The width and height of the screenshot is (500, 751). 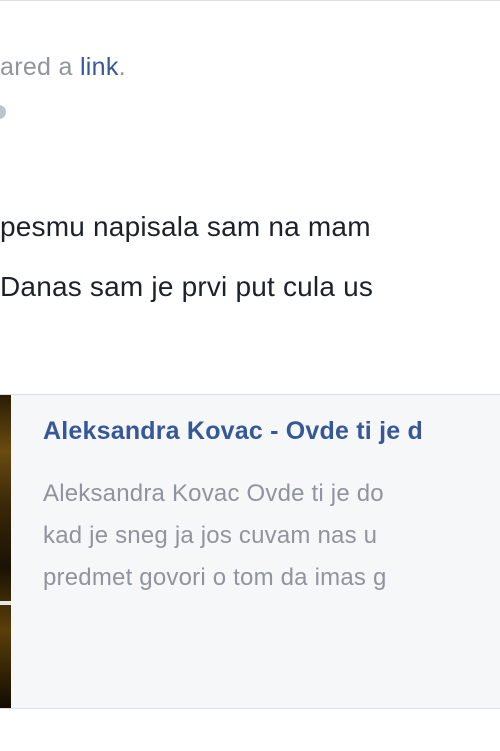 I want to click on thumbnail-overlay-mark, so click(x=5, y=603).